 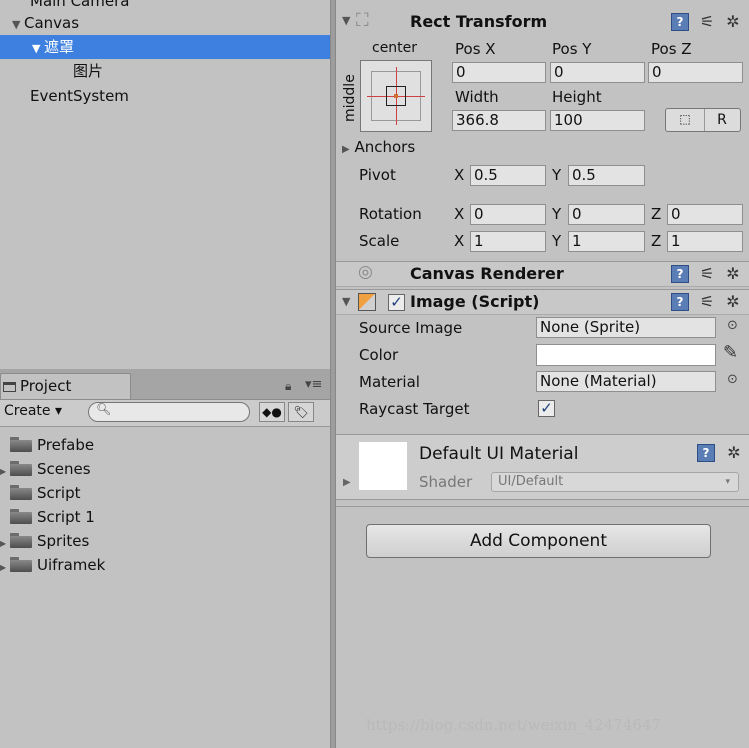 What do you see at coordinates (479, 21) in the screenshot?
I see `rect-transform-title: Rect Transform` at bounding box center [479, 21].